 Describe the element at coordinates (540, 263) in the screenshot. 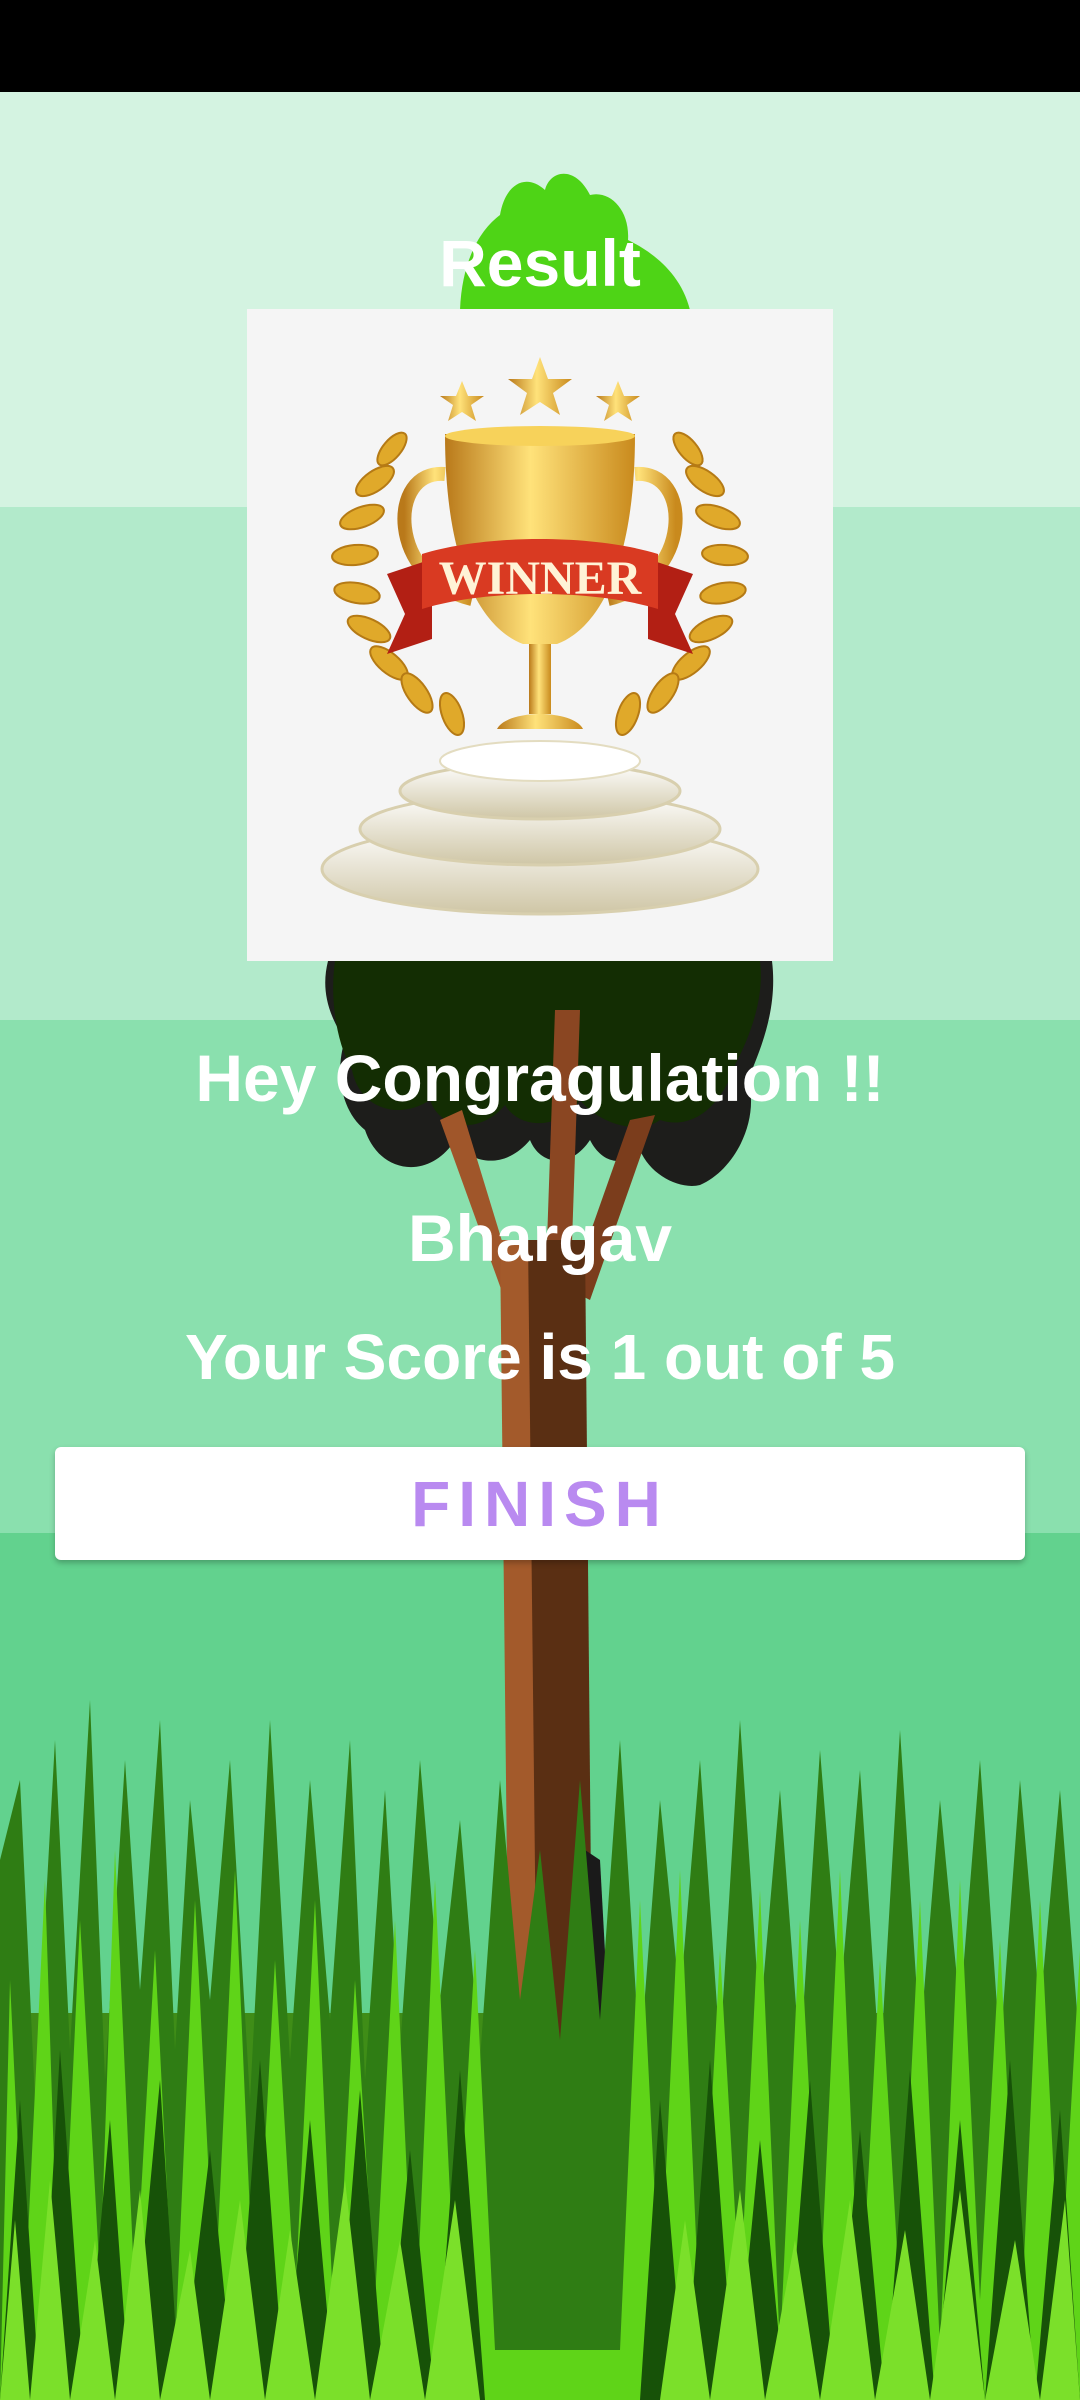

I see `result-title: Result` at that location.